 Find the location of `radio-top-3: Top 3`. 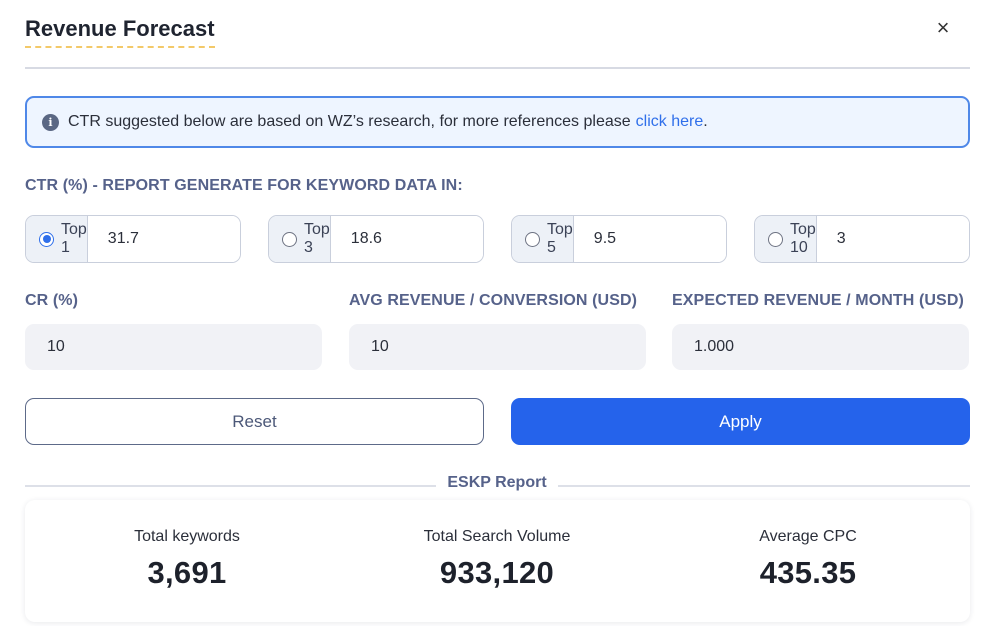

radio-top-3: Top 3 is located at coordinates (300, 239).